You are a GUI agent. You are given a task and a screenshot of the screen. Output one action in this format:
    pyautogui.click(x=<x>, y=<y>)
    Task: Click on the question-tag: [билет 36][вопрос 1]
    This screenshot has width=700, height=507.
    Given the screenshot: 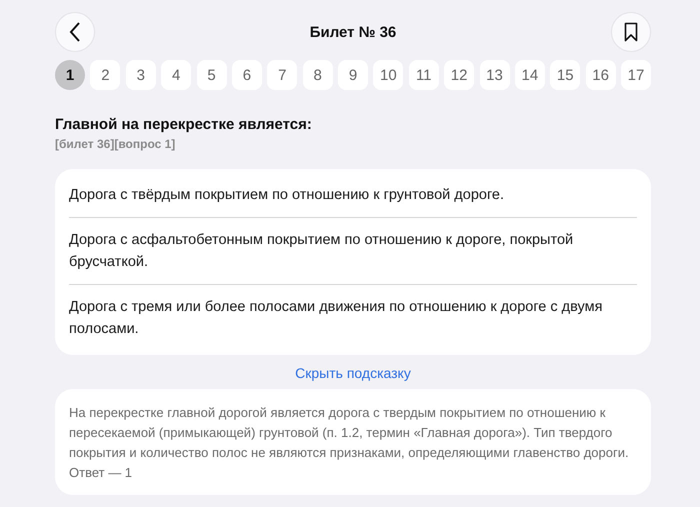 What is the action you would take?
    pyautogui.click(x=353, y=144)
    